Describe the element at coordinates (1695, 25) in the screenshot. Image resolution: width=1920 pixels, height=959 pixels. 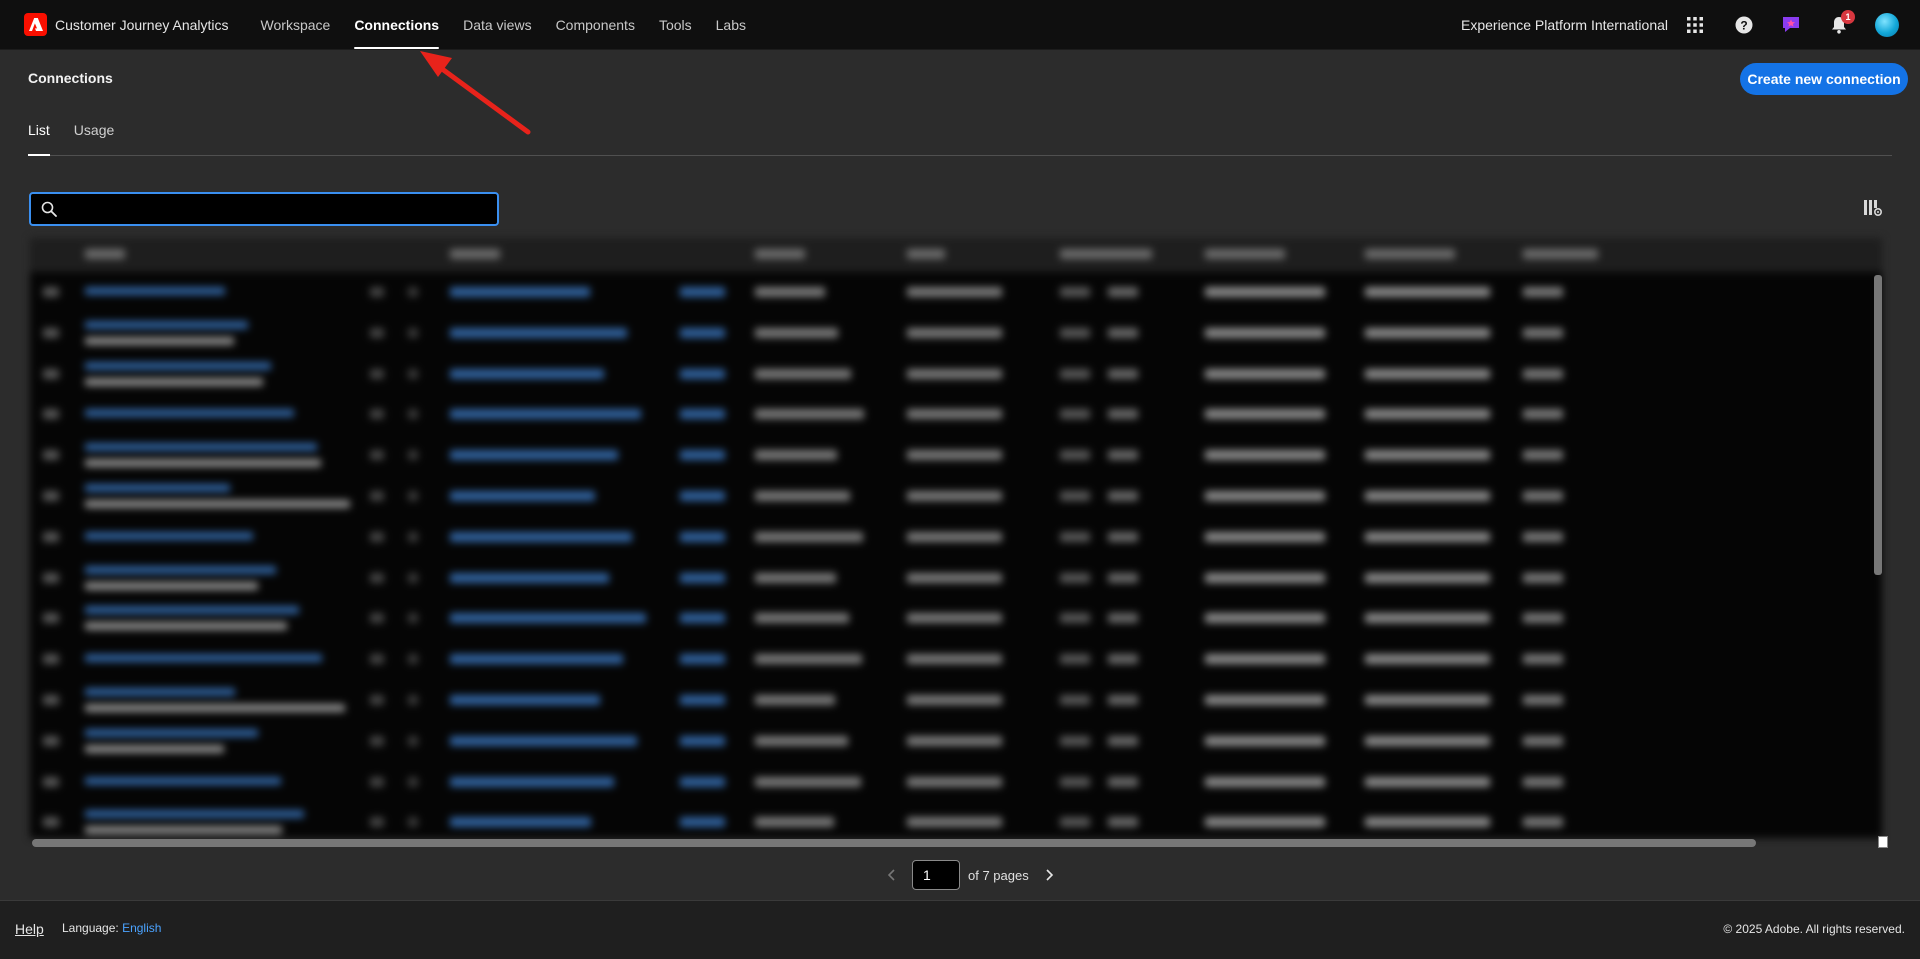
I see `apps-grid-icon` at that location.